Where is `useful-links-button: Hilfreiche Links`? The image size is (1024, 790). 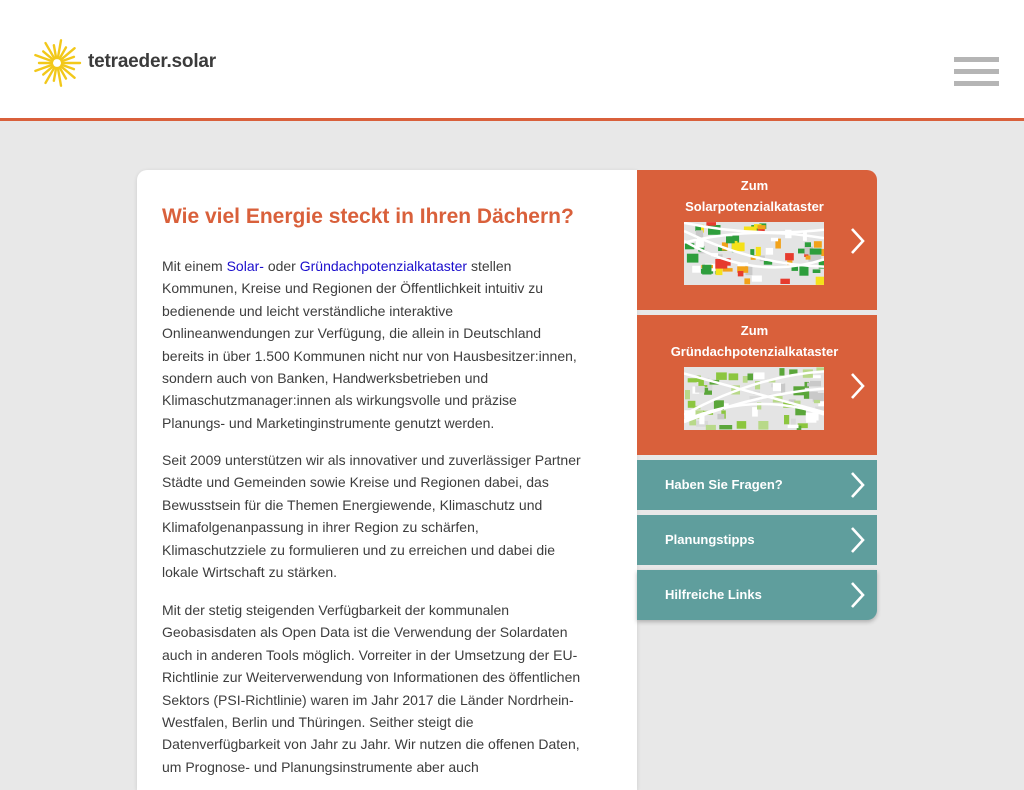 useful-links-button: Hilfreiche Links is located at coordinates (757, 595).